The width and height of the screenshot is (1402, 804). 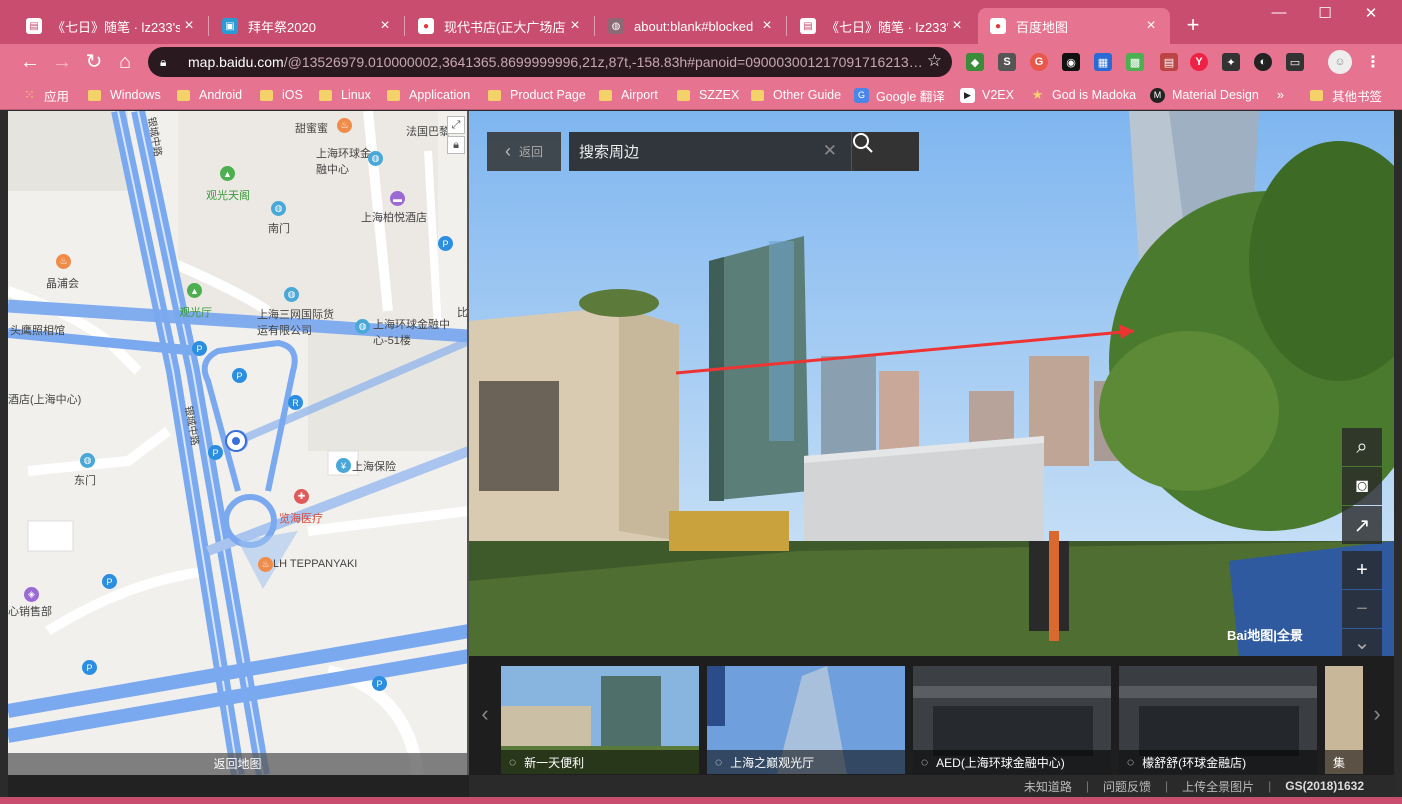 What do you see at coordinates (30, 611) in the screenshot?
I see `poi-label: 心销售部` at bounding box center [30, 611].